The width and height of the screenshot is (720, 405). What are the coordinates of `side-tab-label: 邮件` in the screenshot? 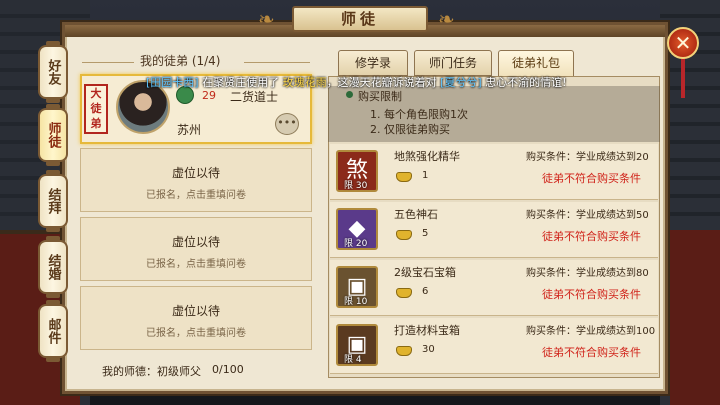 It's located at (53, 331).